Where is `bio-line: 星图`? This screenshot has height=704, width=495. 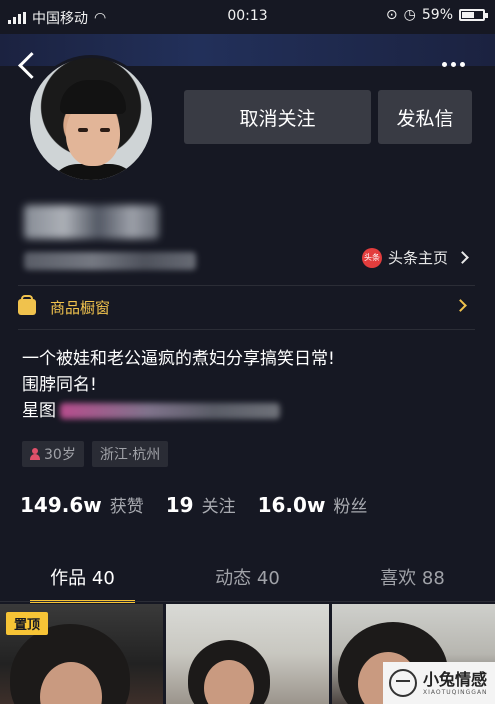
bio-line: 星图 is located at coordinates (178, 411).